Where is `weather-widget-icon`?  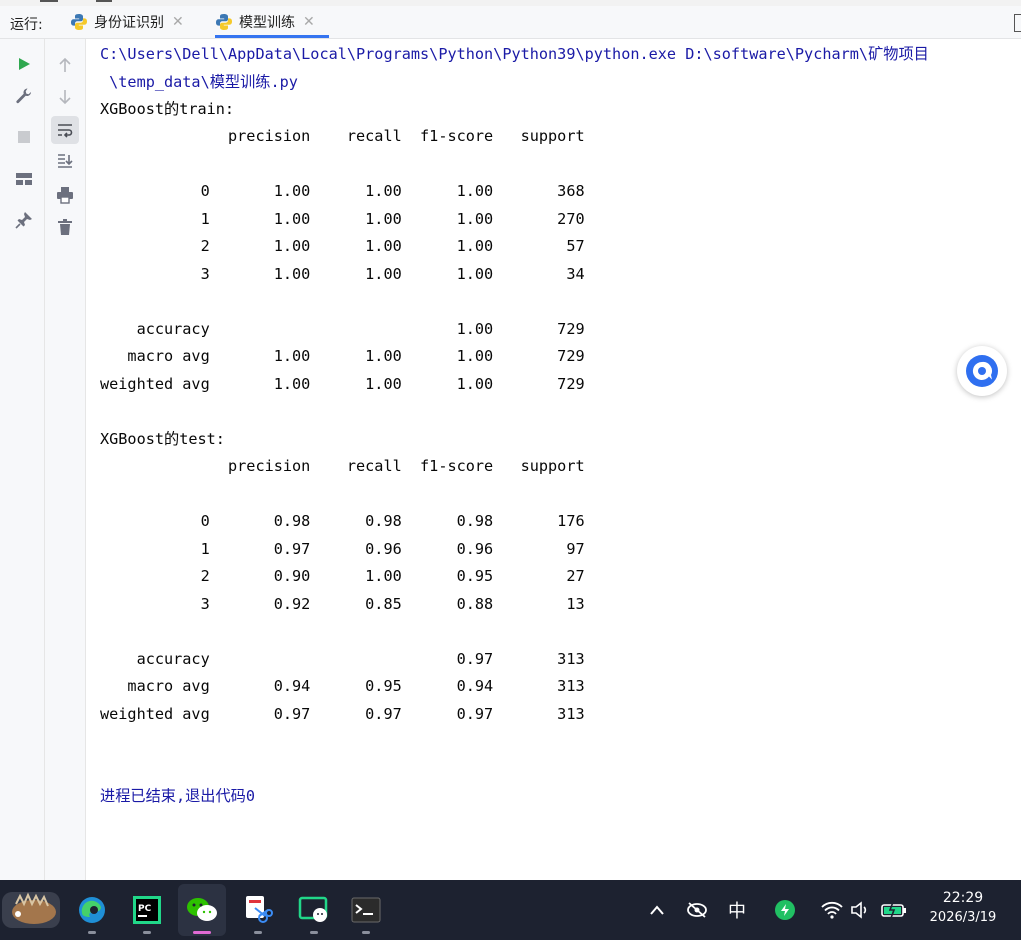
weather-widget-icon is located at coordinates (31, 910).